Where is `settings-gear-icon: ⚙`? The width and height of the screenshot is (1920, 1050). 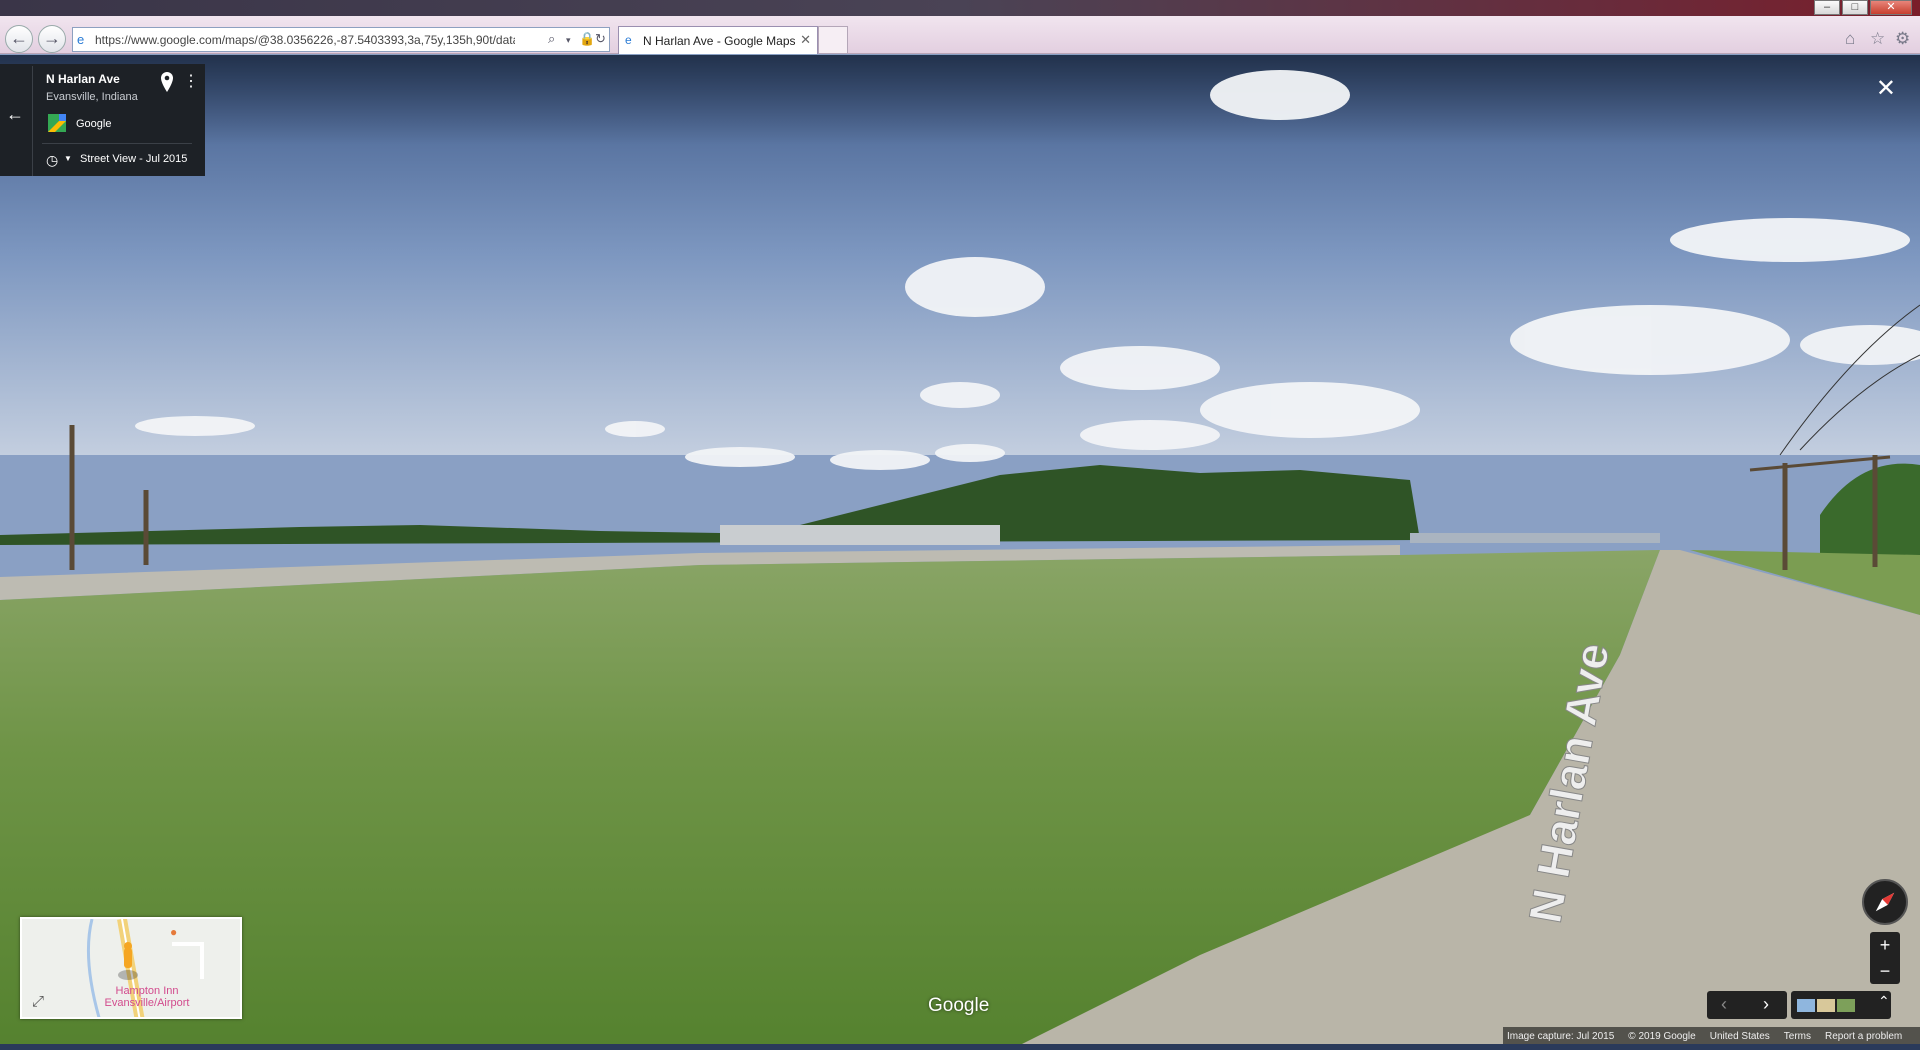
settings-gear-icon: ⚙ is located at coordinates (1902, 39).